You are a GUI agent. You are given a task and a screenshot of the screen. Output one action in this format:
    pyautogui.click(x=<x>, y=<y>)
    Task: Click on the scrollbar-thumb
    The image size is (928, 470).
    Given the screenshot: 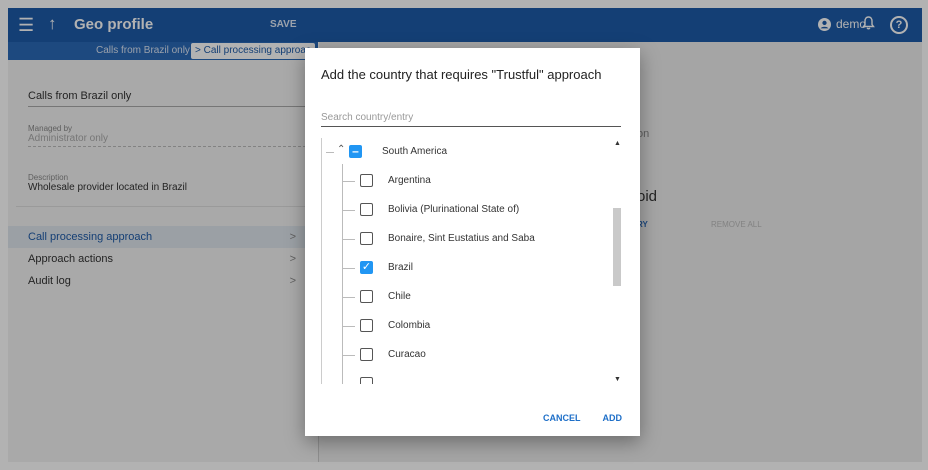 What is the action you would take?
    pyautogui.click(x=617, y=247)
    